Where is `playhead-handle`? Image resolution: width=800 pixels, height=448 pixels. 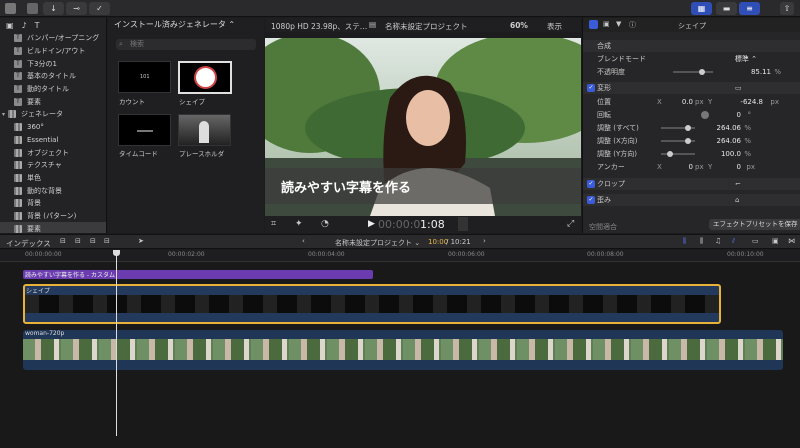
playhead-handle is located at coordinates (116, 253).